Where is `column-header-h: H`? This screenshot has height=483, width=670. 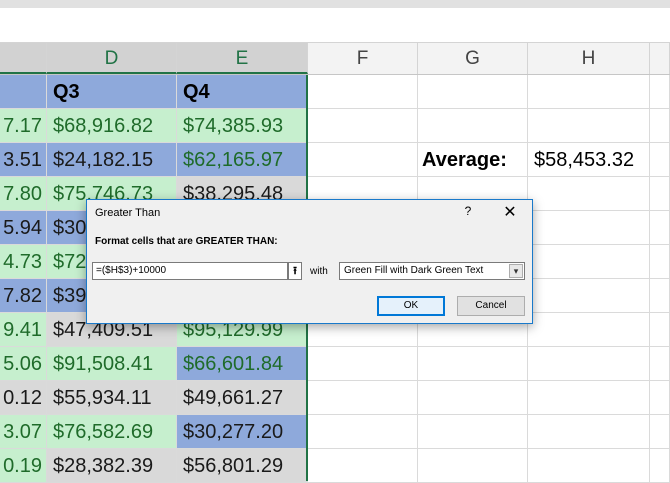 column-header-h: H is located at coordinates (589, 58).